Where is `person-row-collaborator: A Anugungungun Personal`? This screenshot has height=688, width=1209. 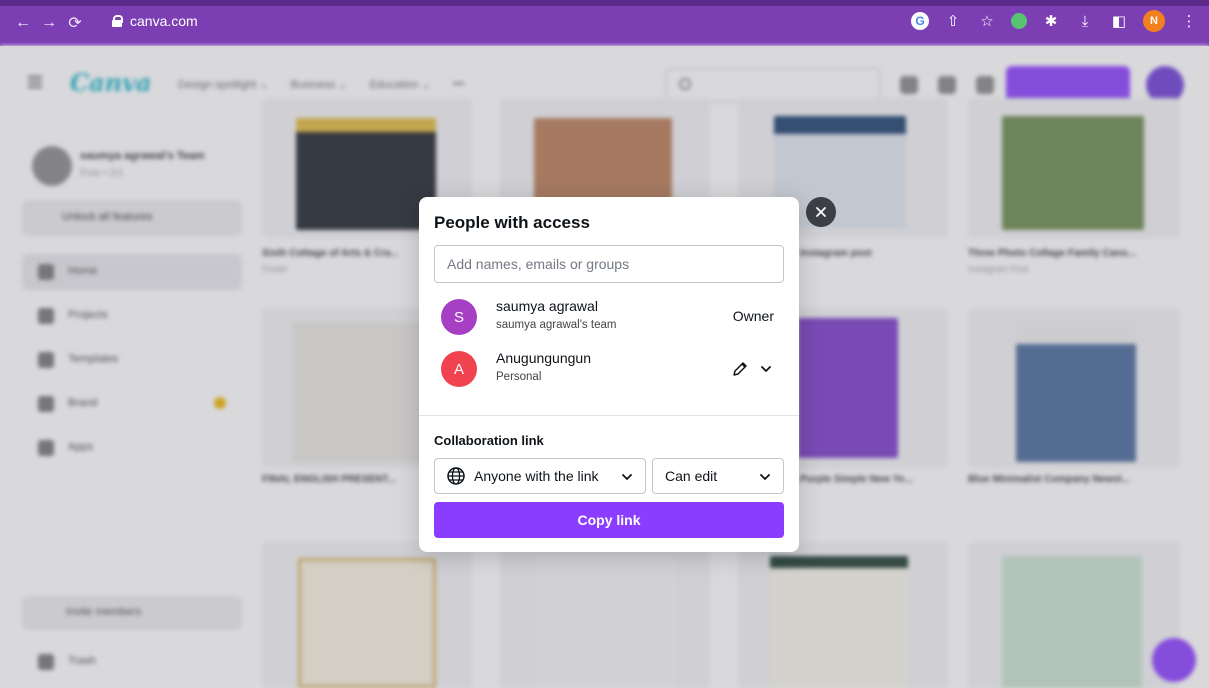
person-row-collaborator: A Anugungungun Personal is located at coordinates (609, 369).